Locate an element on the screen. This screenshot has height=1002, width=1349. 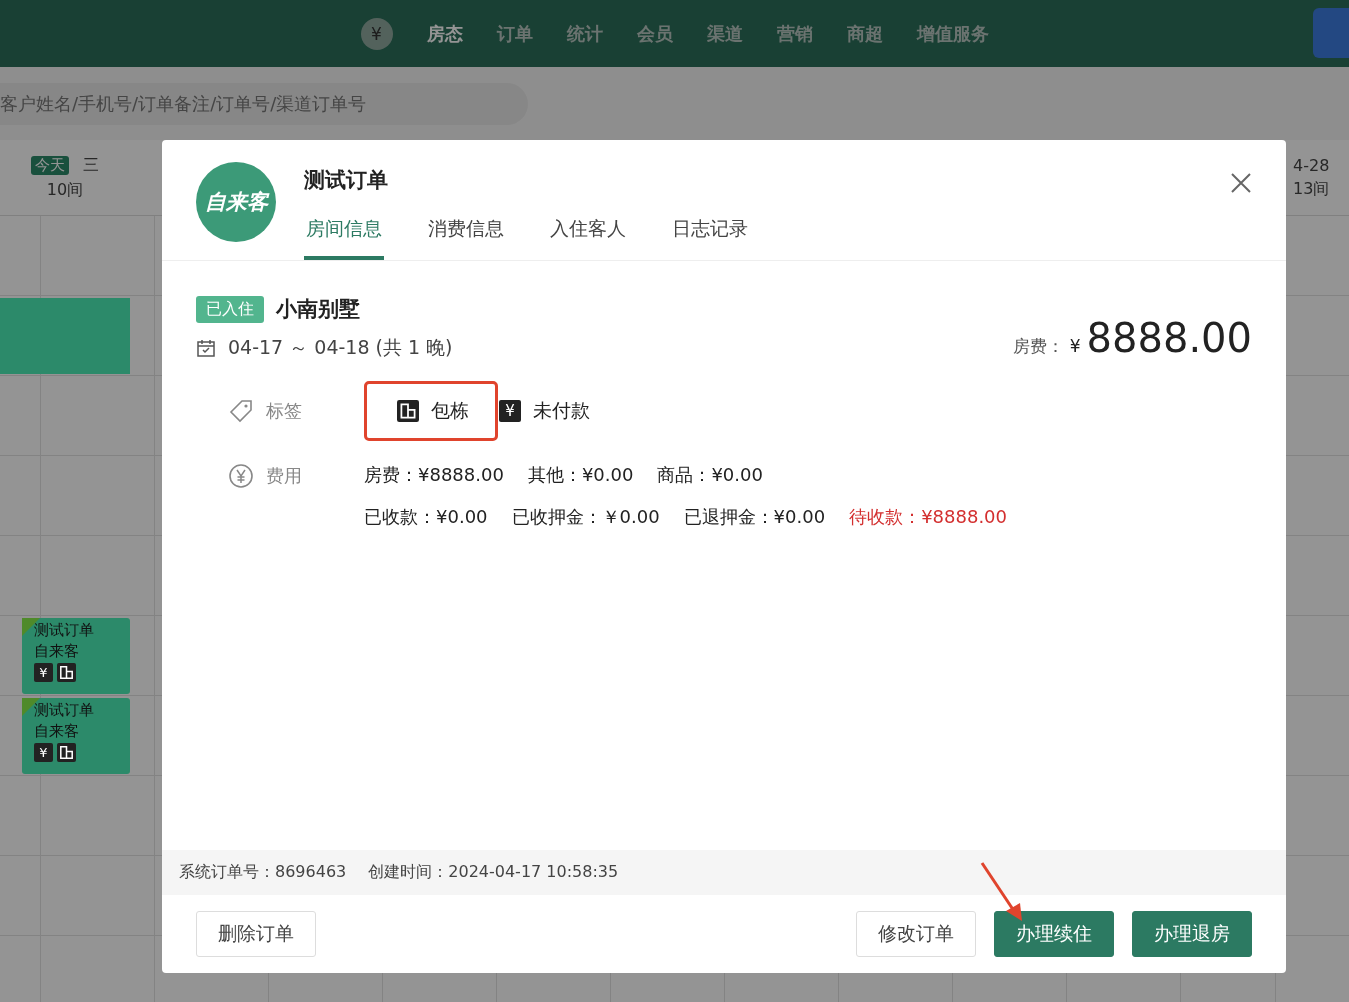
price-value: 8888.00 is located at coordinates (1169, 338).